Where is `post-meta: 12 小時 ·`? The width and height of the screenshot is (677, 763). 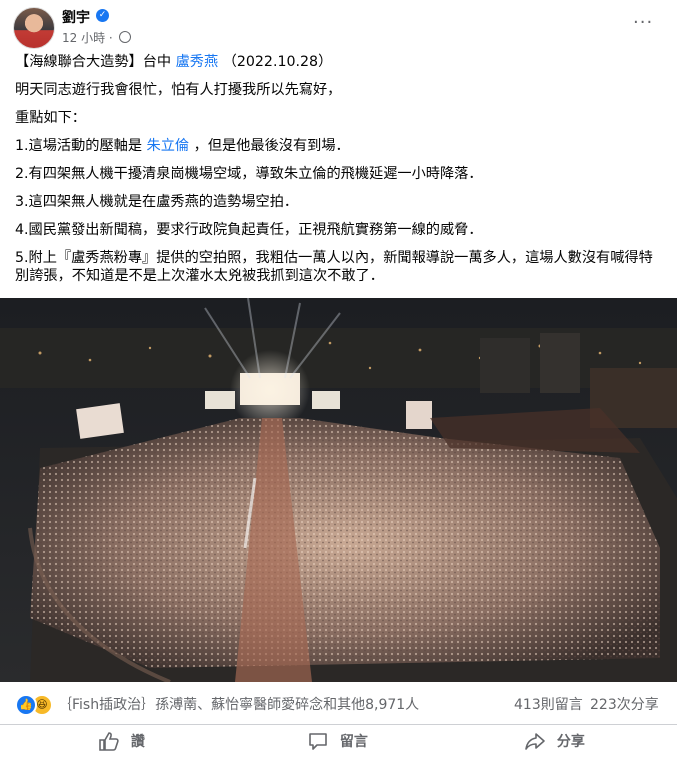
post-meta: 12 小時 · is located at coordinates (96, 37).